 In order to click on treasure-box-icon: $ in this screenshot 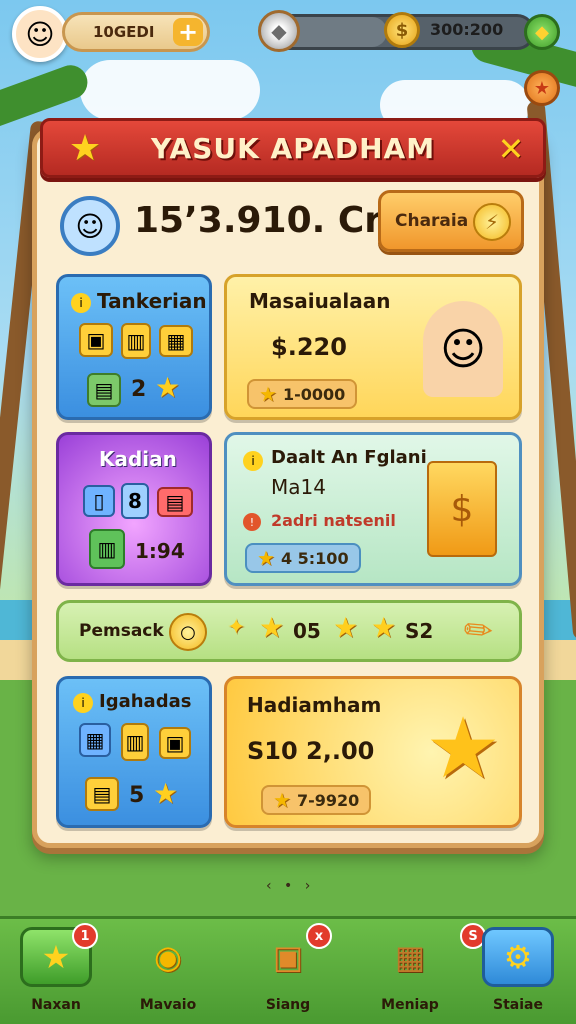, I will do `click(462, 509)`.